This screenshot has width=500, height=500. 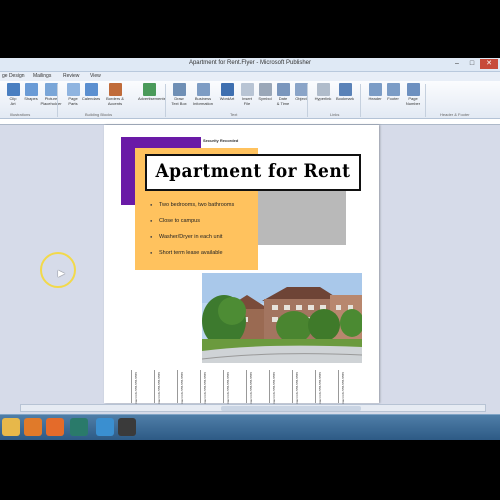 I want to click on title-text-box: Apartment for Rent, so click(x=253, y=172).